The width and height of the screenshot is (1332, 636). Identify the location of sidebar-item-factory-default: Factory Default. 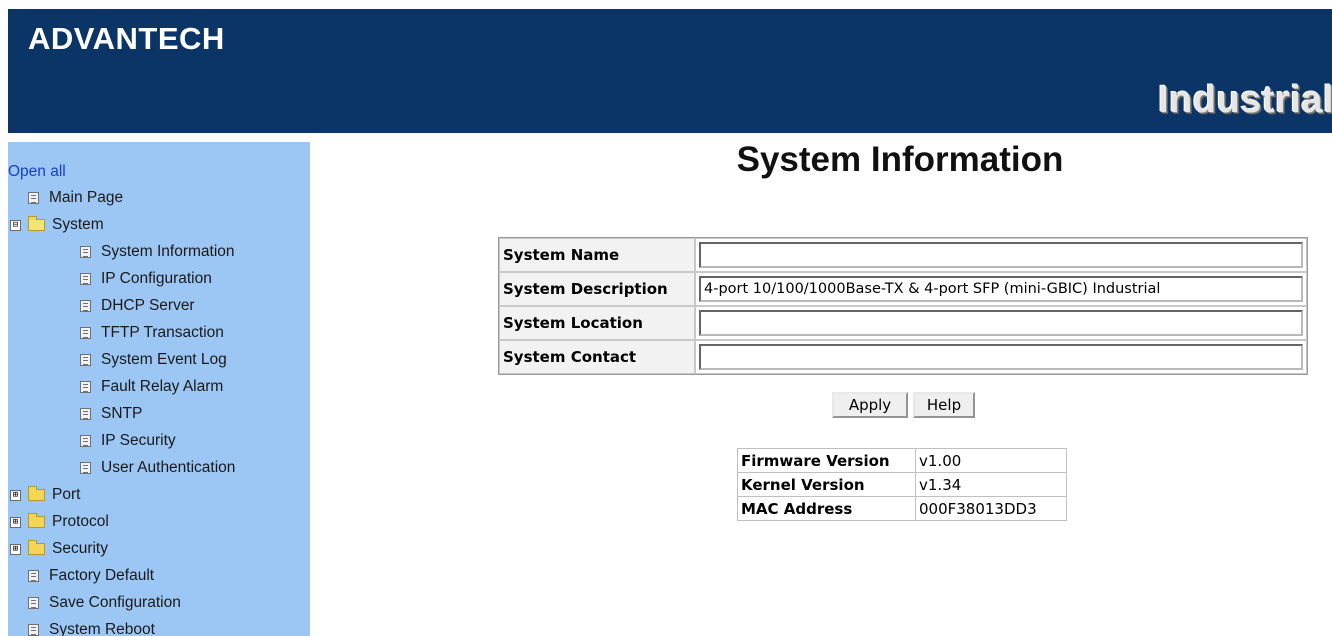
(91, 576).